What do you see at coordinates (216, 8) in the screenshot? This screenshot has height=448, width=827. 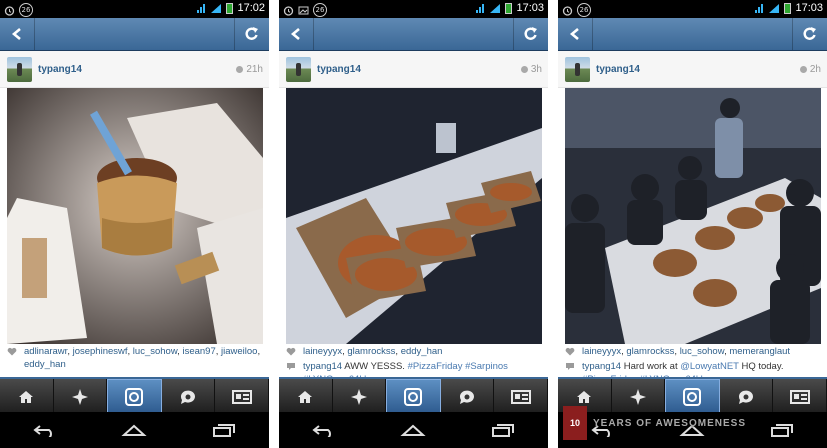 I see `cell-signal-icon` at bounding box center [216, 8].